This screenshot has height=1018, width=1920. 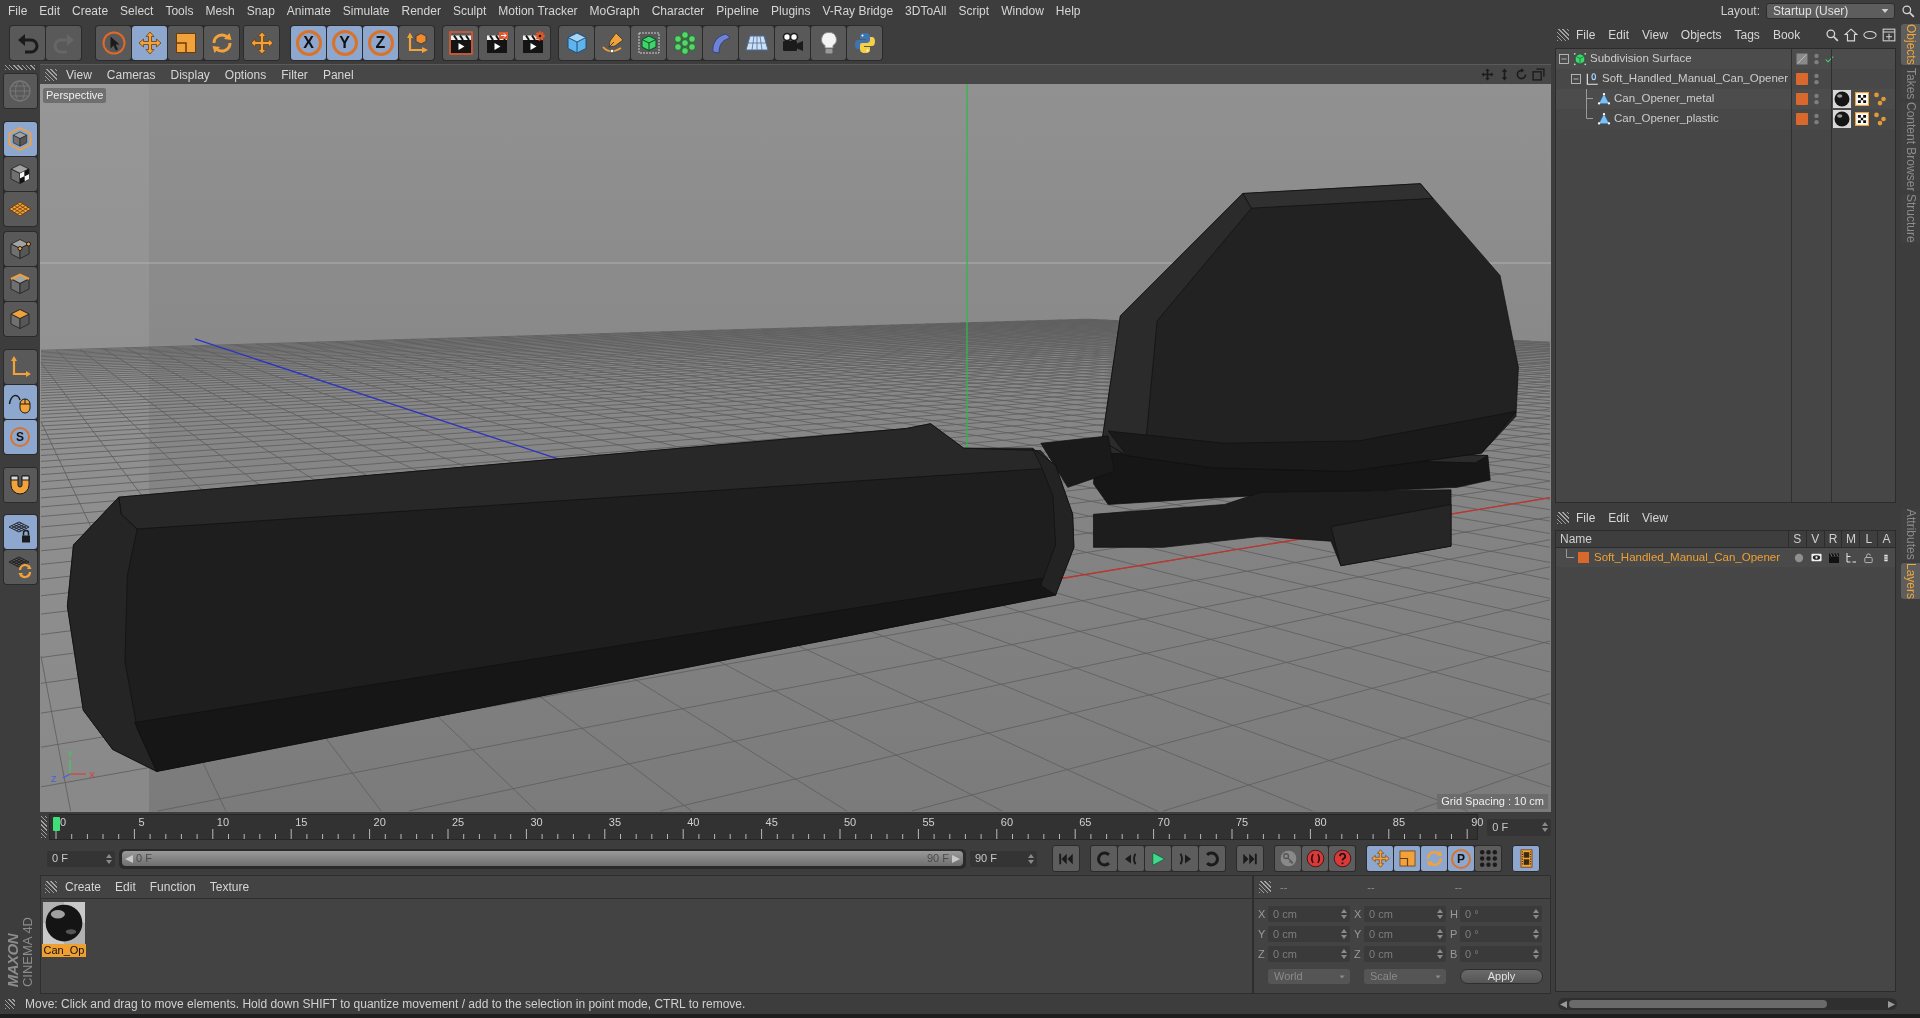 What do you see at coordinates (460, 42) in the screenshot?
I see `render-view-button` at bounding box center [460, 42].